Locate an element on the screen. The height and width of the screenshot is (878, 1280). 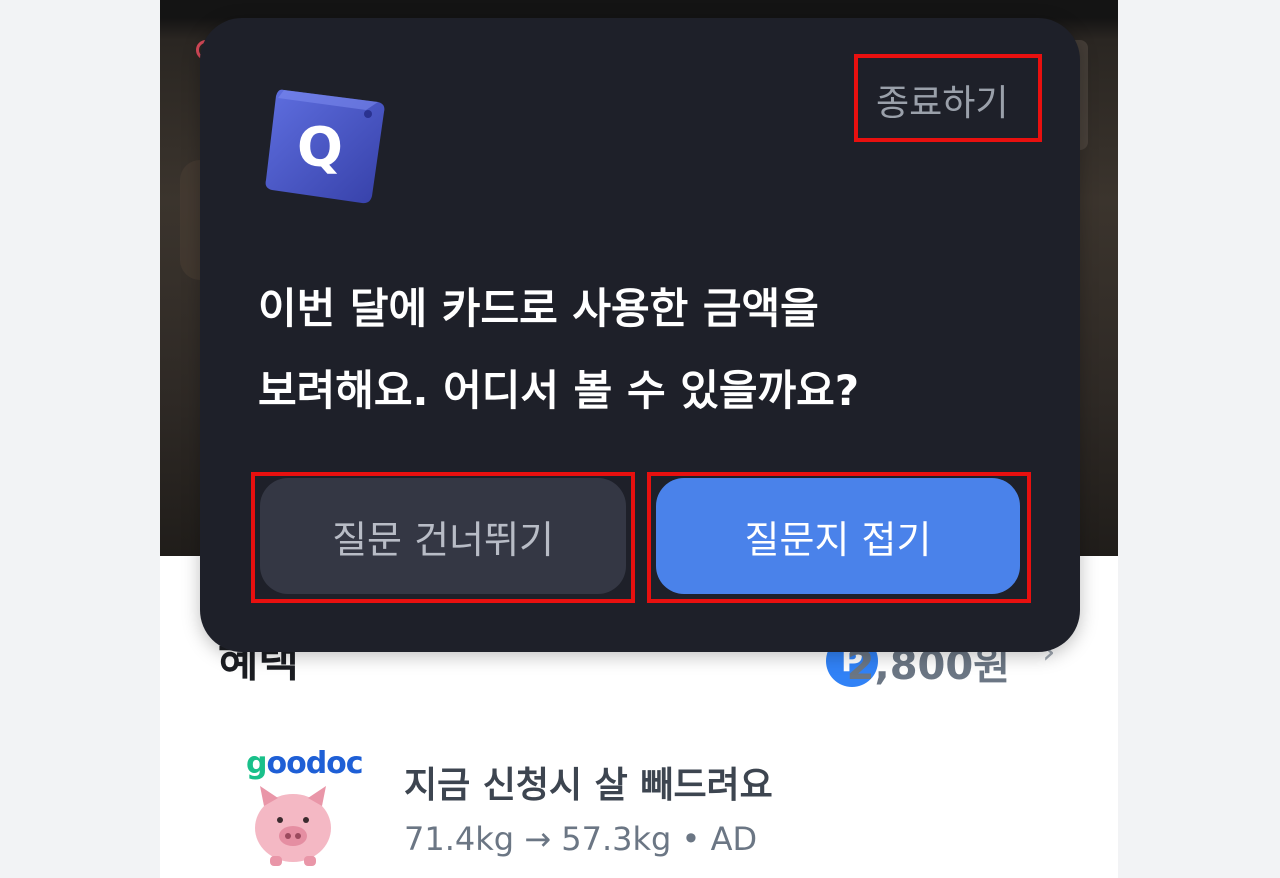
question-line: 이번 달에 카드로 사용한 금액을 is located at coordinates (538, 308).